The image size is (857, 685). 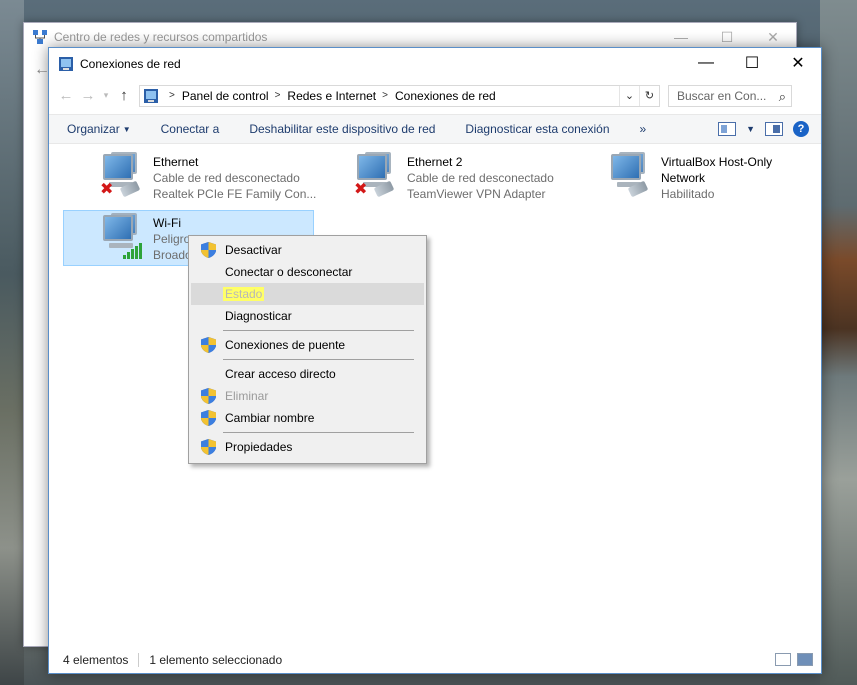 I want to click on search-input: Buscar en Con... ⌕, so click(x=730, y=95).